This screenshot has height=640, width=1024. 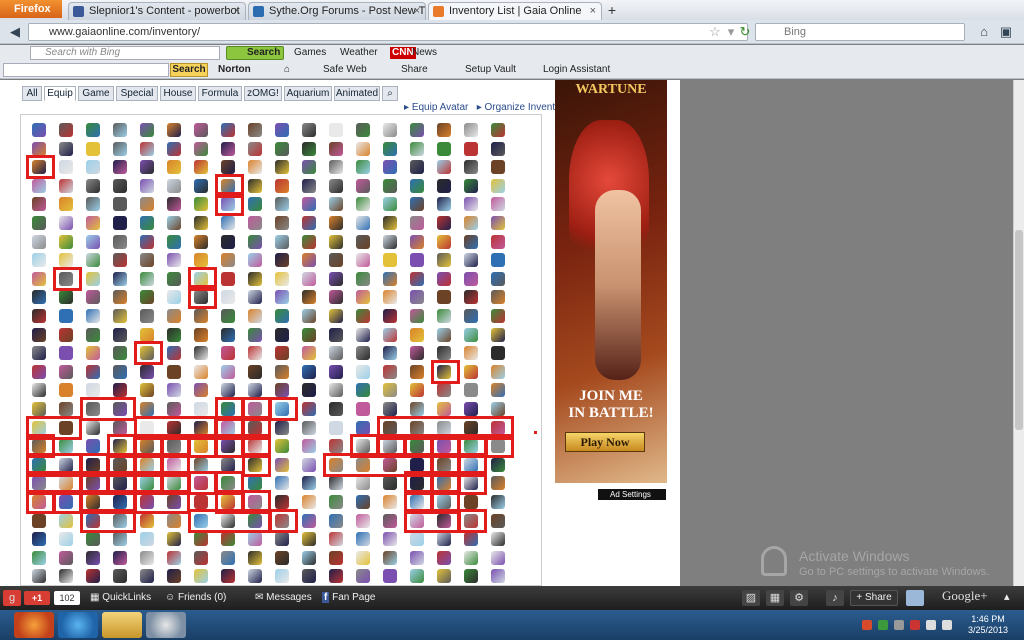 I want to click on system-clock: 1:46 PM 3/25/2013, so click(x=988, y=625).